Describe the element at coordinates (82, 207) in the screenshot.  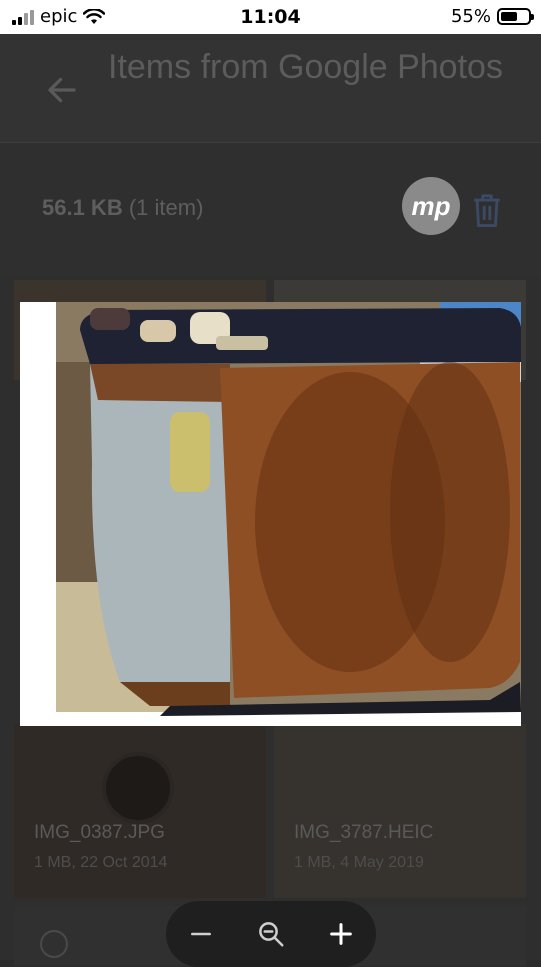
I see `total-size: 56.1 KB` at that location.